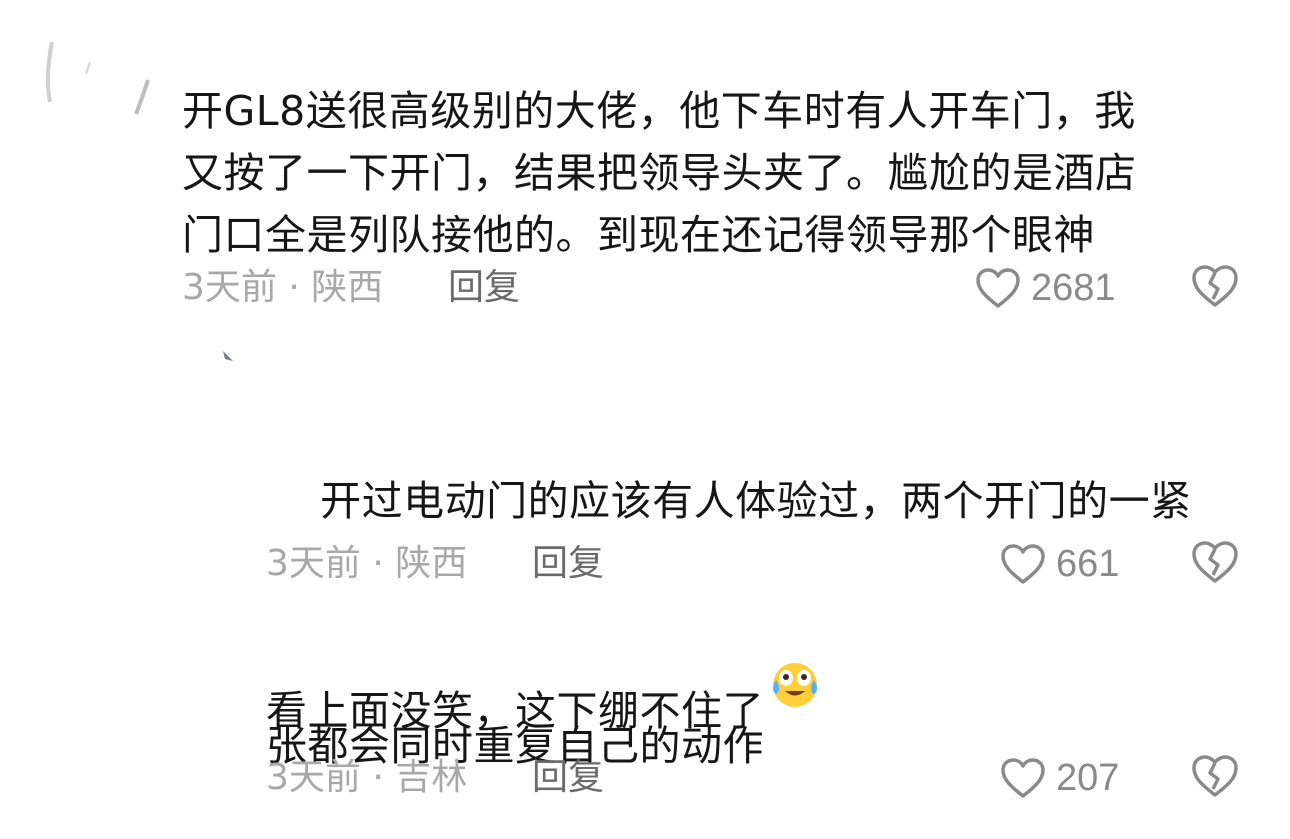 This screenshot has width=1290, height=839. I want to click on like-button: 2681, so click(1045, 288).